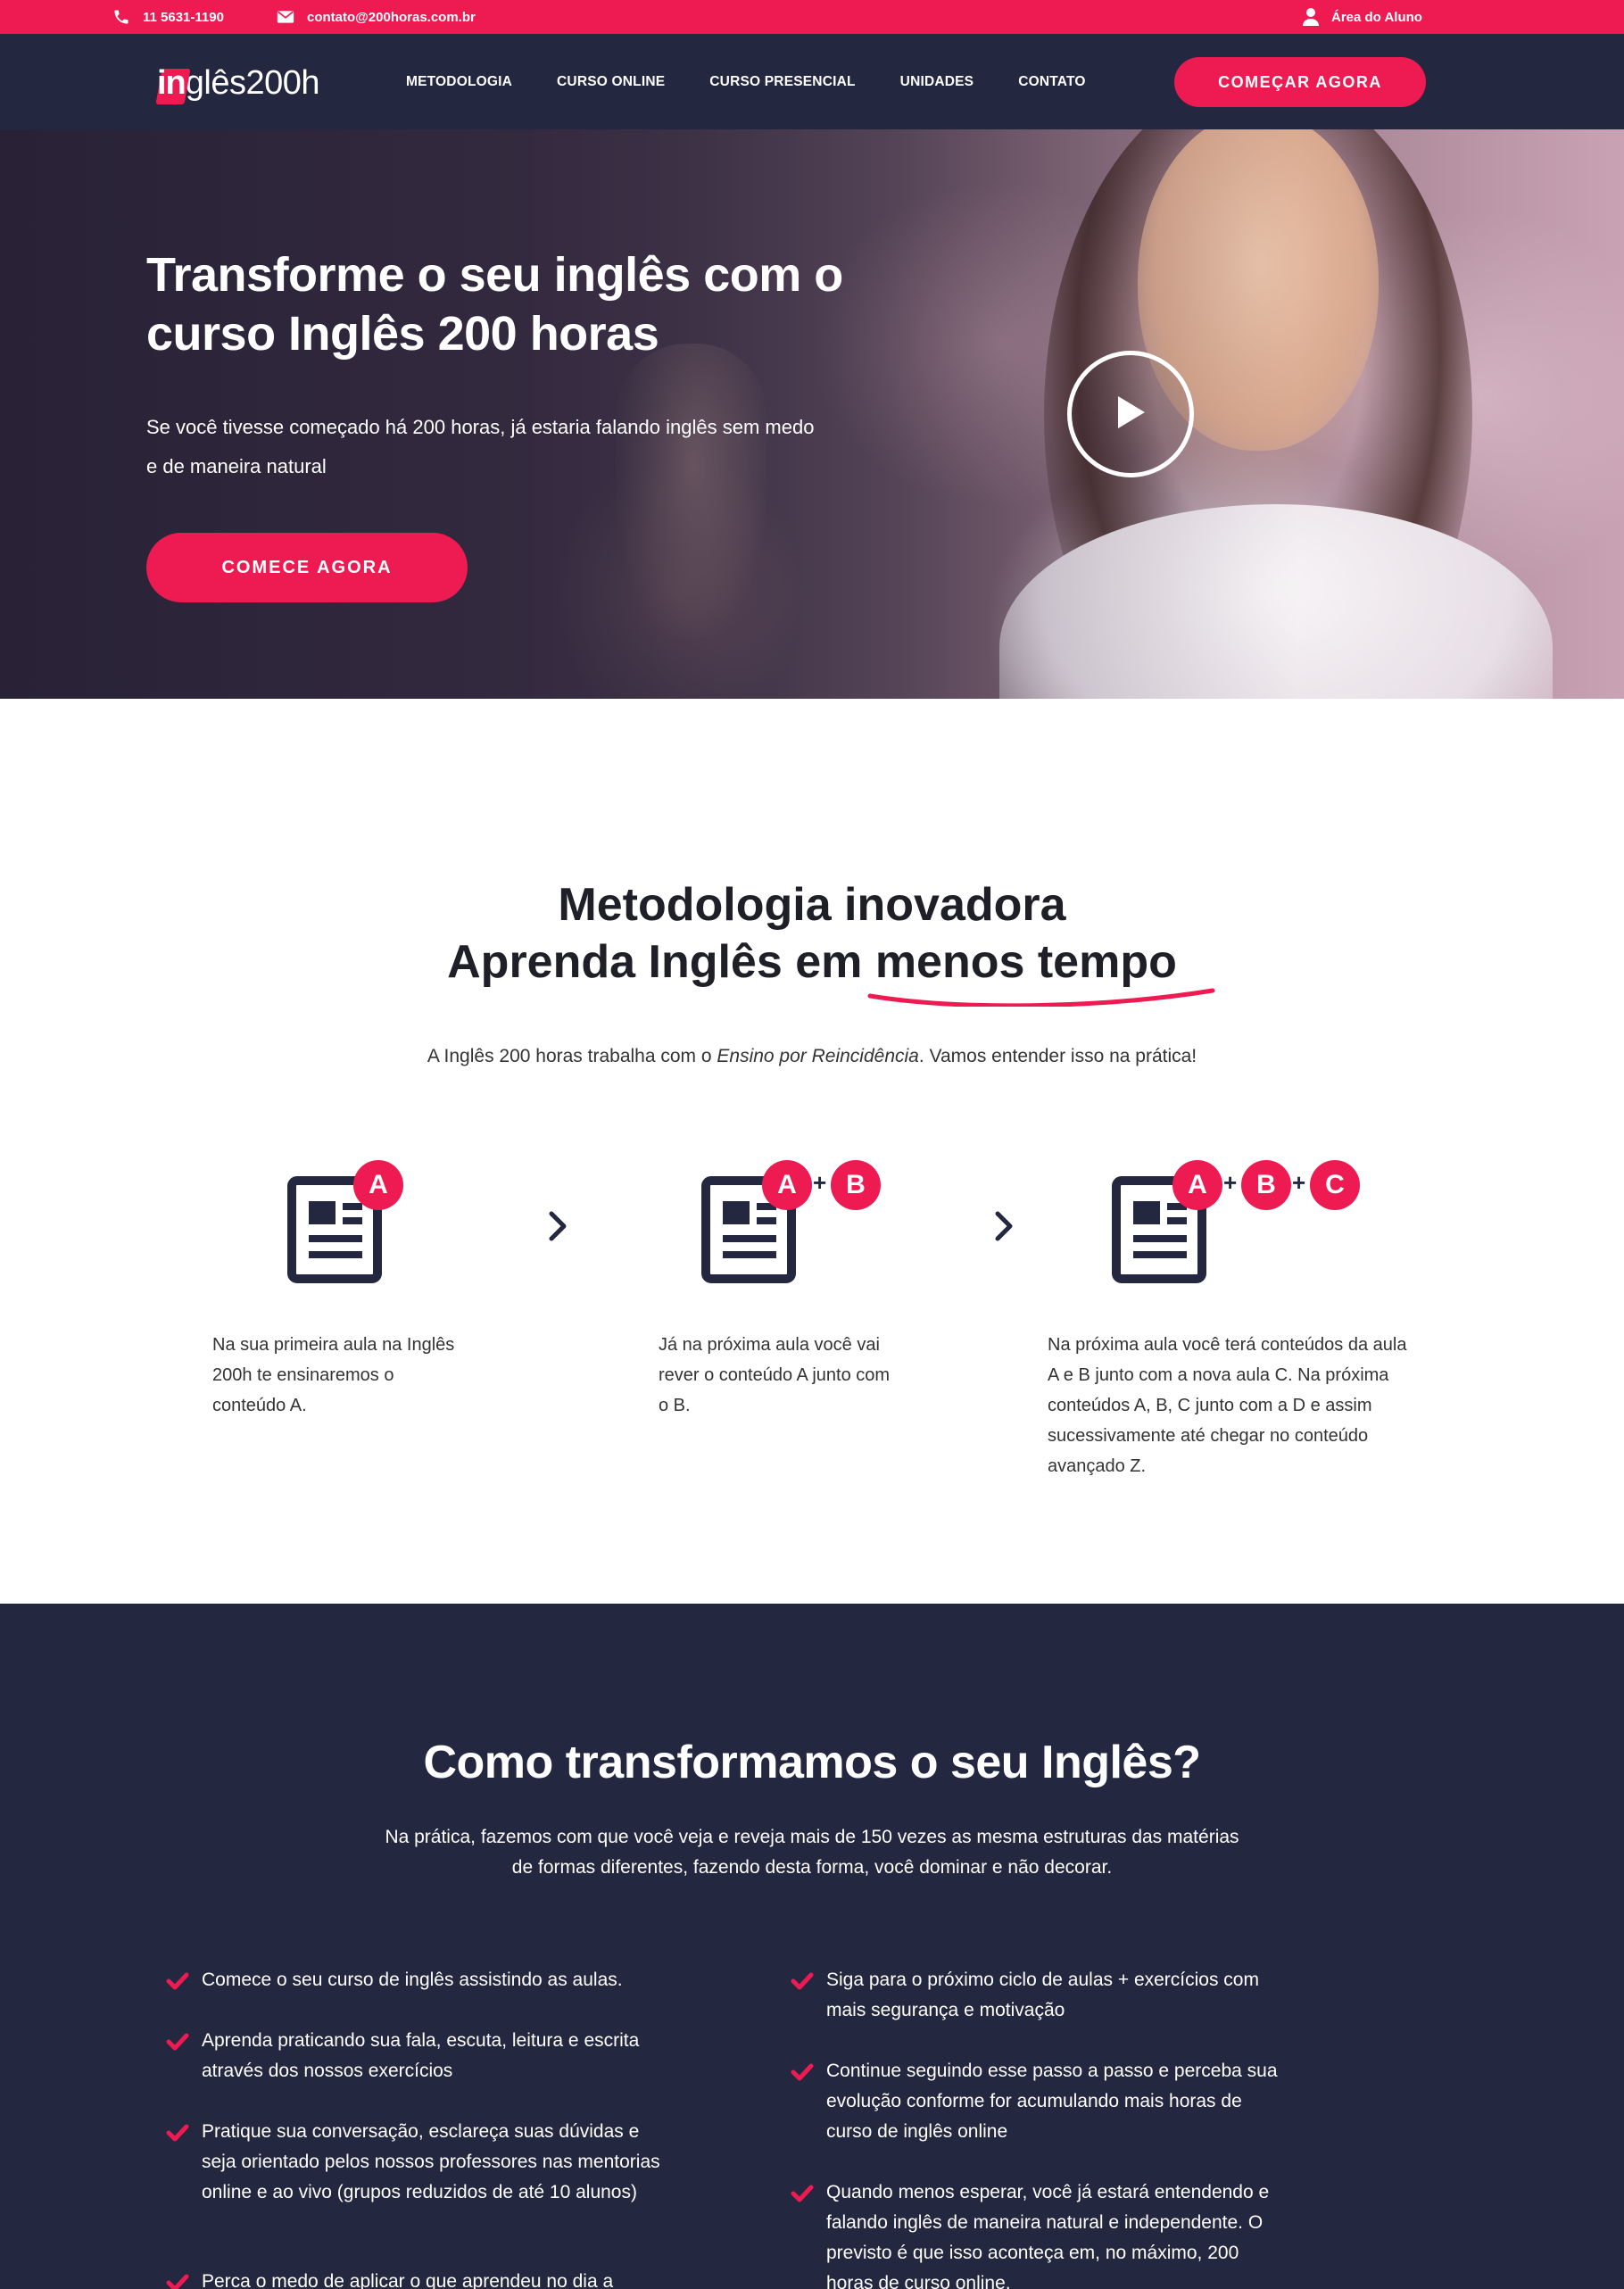 Image resolution: width=1624 pixels, height=2289 pixels. What do you see at coordinates (121, 17) in the screenshot?
I see `phone-icon` at bounding box center [121, 17].